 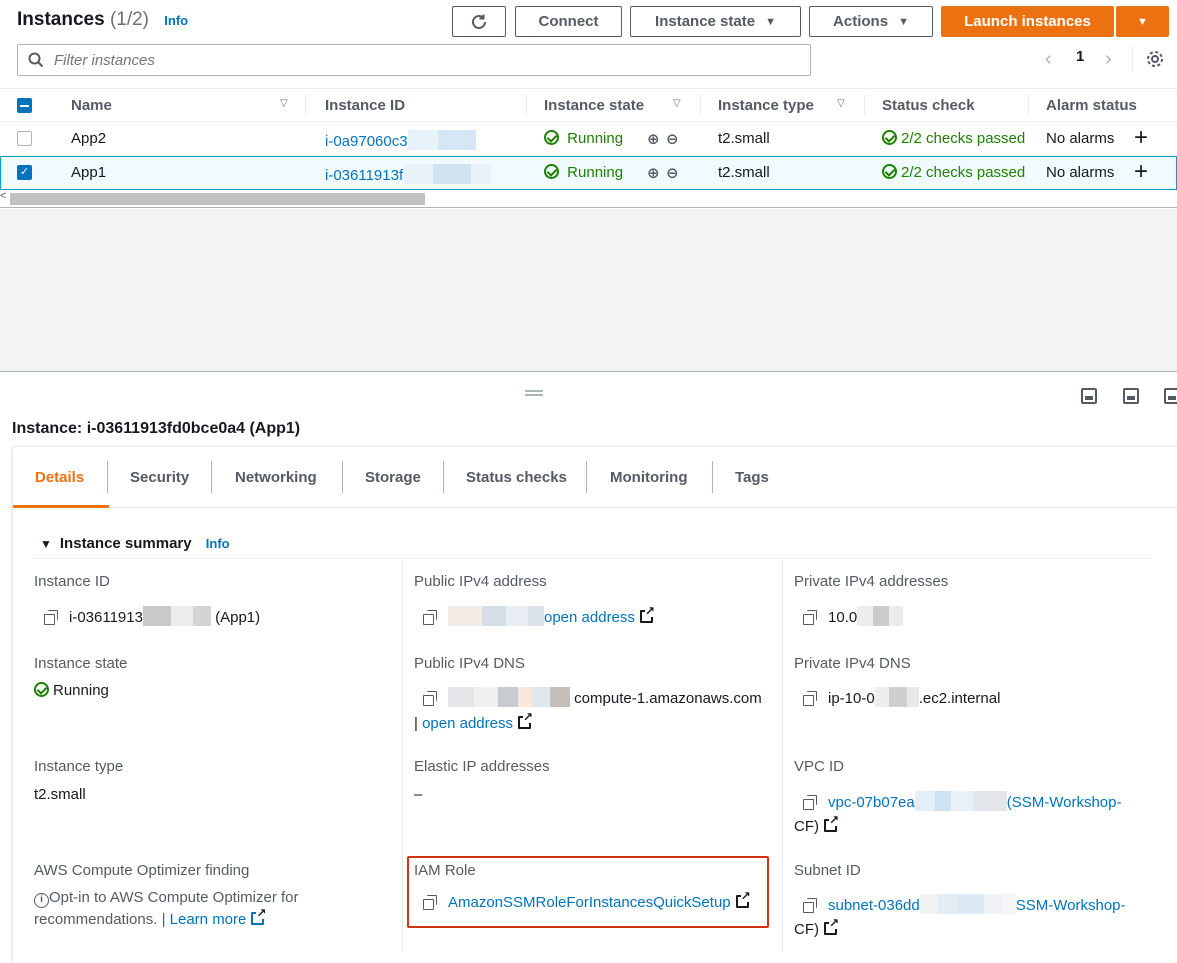 What do you see at coordinates (871, 21) in the screenshot?
I see `actions-button: Actions ▼` at bounding box center [871, 21].